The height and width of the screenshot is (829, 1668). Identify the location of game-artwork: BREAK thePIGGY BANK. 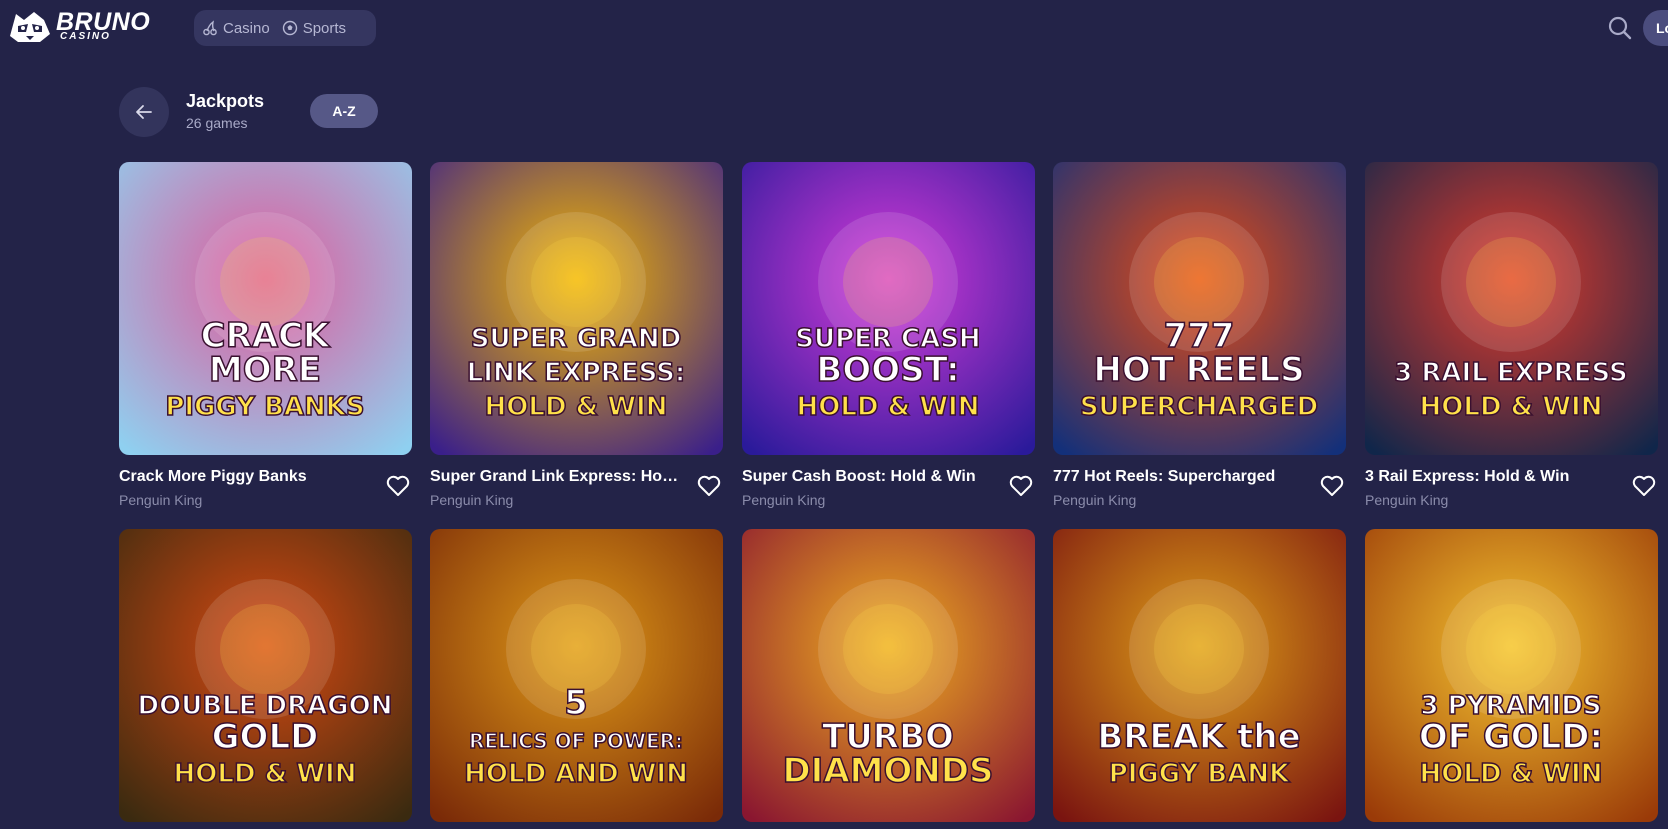
(1199, 675).